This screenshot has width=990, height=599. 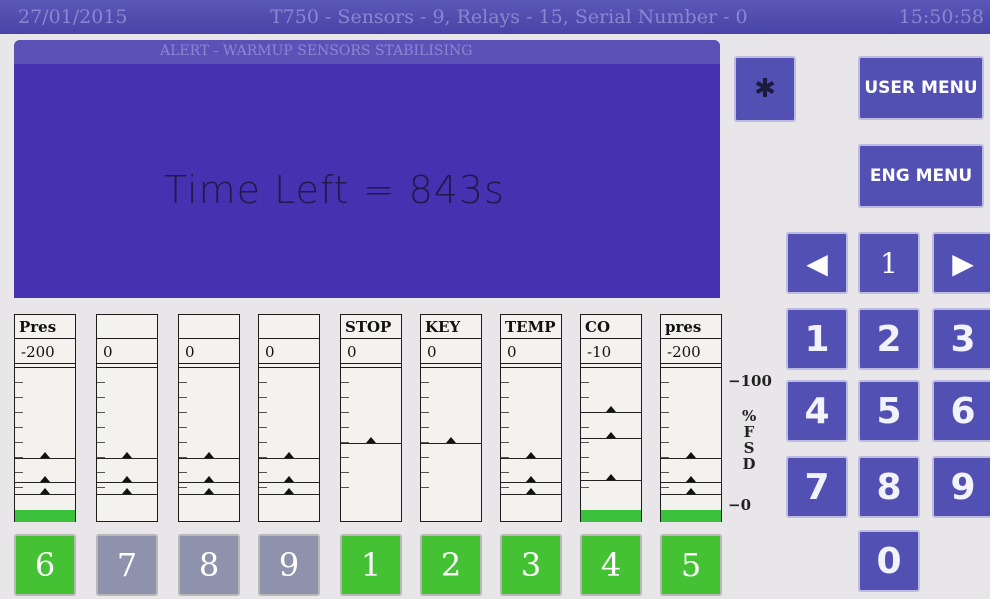 I want to click on keypad-3: 3, so click(x=961, y=339).